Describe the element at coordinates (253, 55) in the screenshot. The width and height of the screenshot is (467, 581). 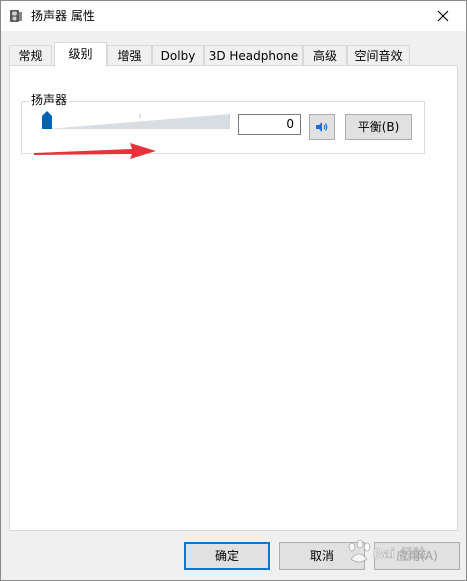
I see `tab-3d-headphone: 3D Headphone` at that location.